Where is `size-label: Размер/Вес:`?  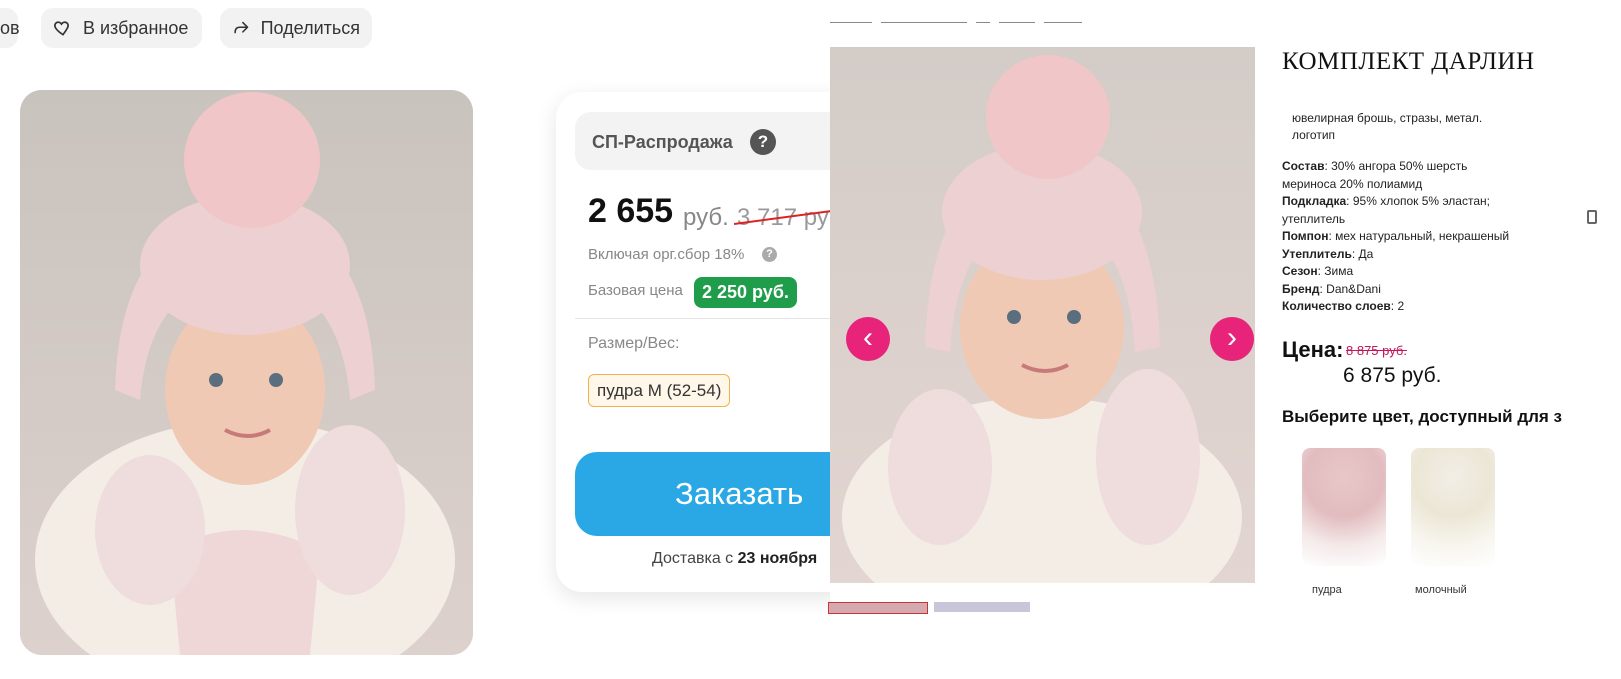 size-label: Размер/Вес: is located at coordinates (634, 343).